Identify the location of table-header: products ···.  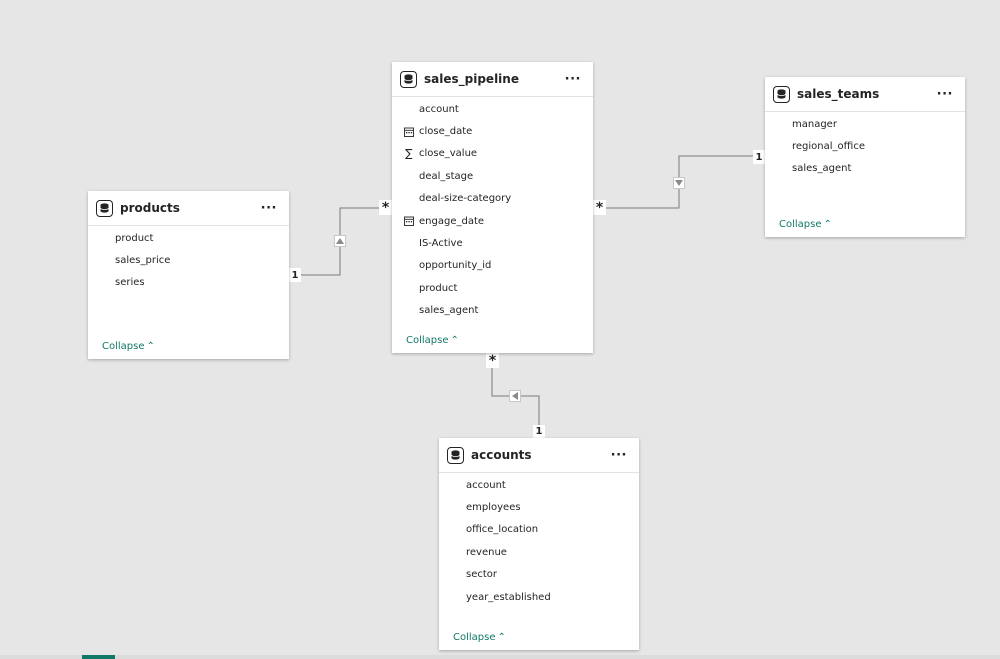
(188, 208).